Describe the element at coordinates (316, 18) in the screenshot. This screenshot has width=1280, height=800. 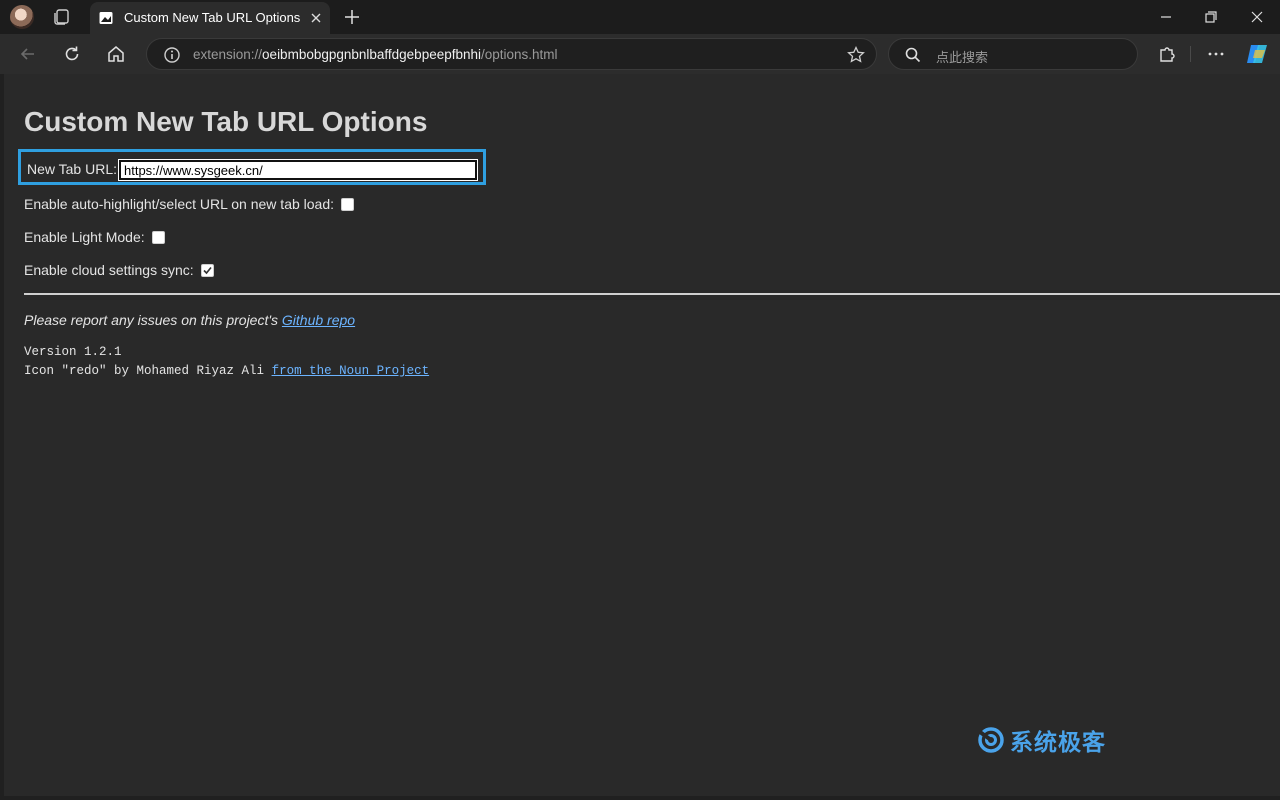
I see `tab-close-icon` at that location.